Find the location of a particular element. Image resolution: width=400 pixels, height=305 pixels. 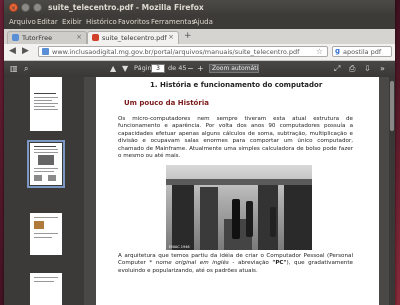

vertical-scrollbar is located at coordinates (392, 191).